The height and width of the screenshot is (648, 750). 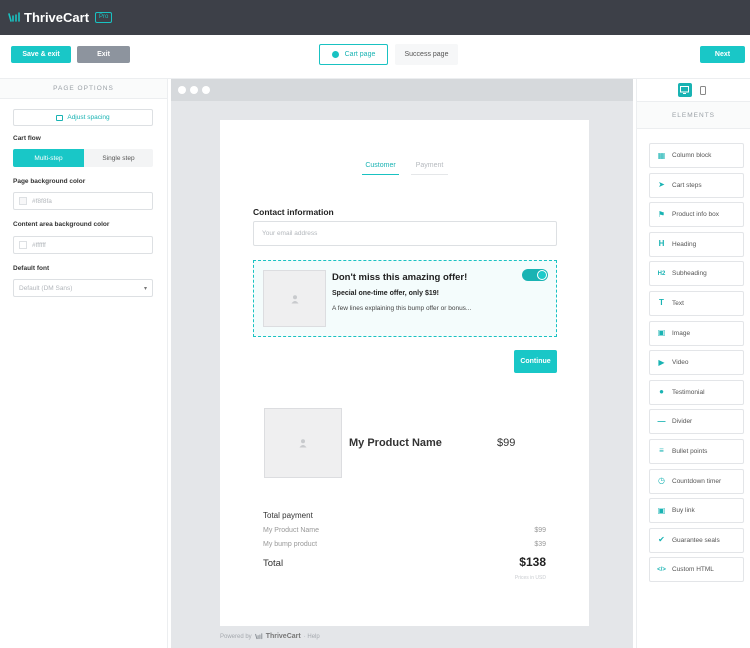 What do you see at coordinates (404, 172) in the screenshot?
I see `cart-steps: Customer Payment` at bounding box center [404, 172].